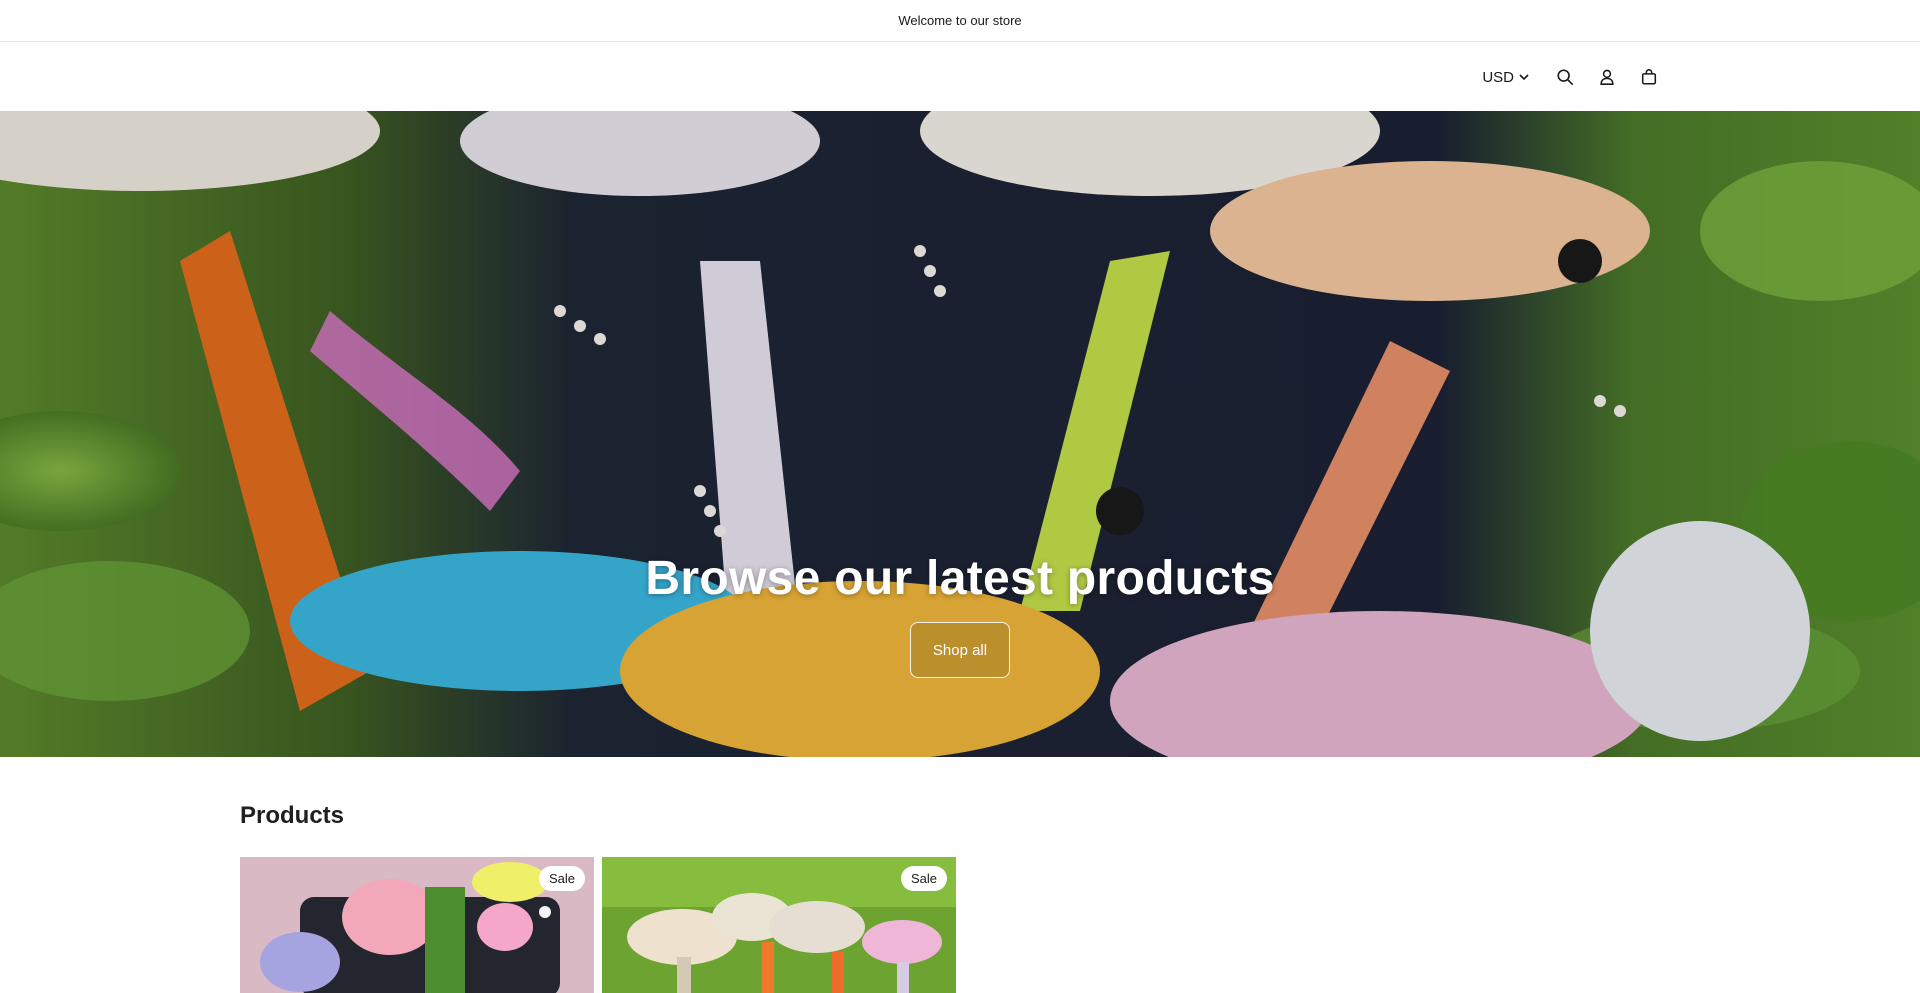 This screenshot has height=993, width=1920. I want to click on site-header: USD, so click(960, 77).